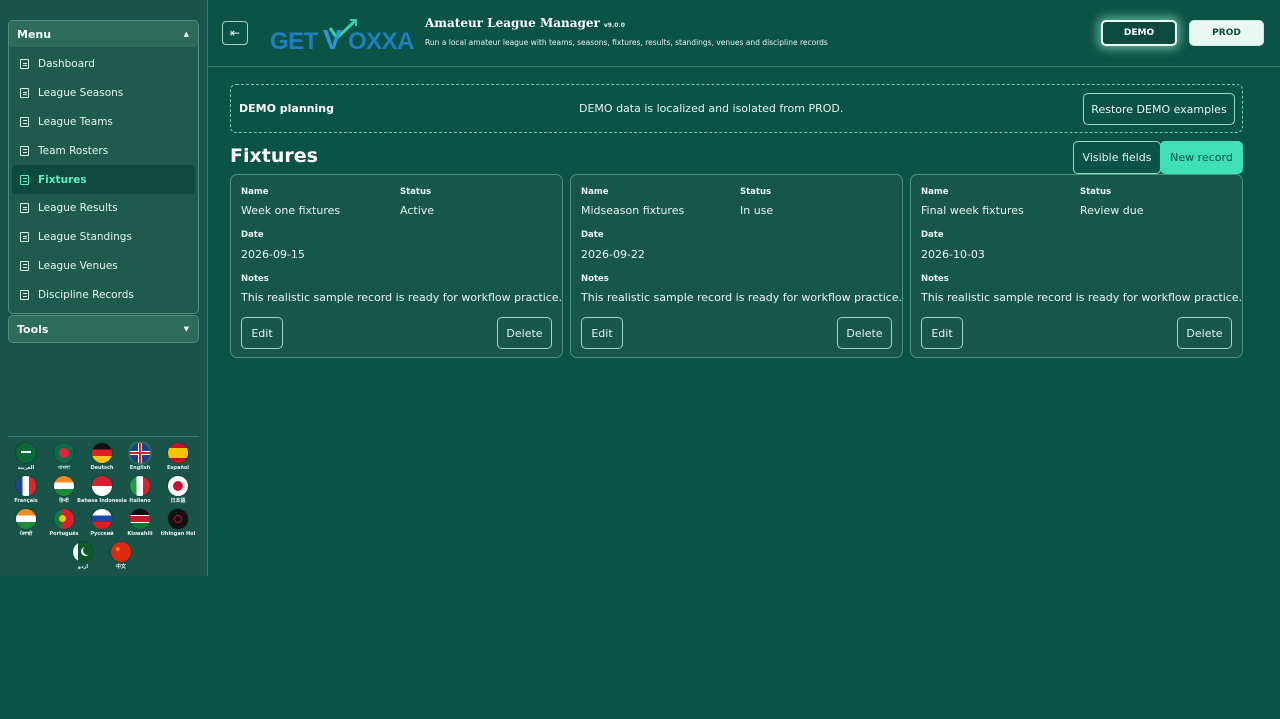 The width and height of the screenshot is (1280, 719). What do you see at coordinates (103, 150) in the screenshot?
I see `sidebar-item-team-rosters: Team Rosters` at bounding box center [103, 150].